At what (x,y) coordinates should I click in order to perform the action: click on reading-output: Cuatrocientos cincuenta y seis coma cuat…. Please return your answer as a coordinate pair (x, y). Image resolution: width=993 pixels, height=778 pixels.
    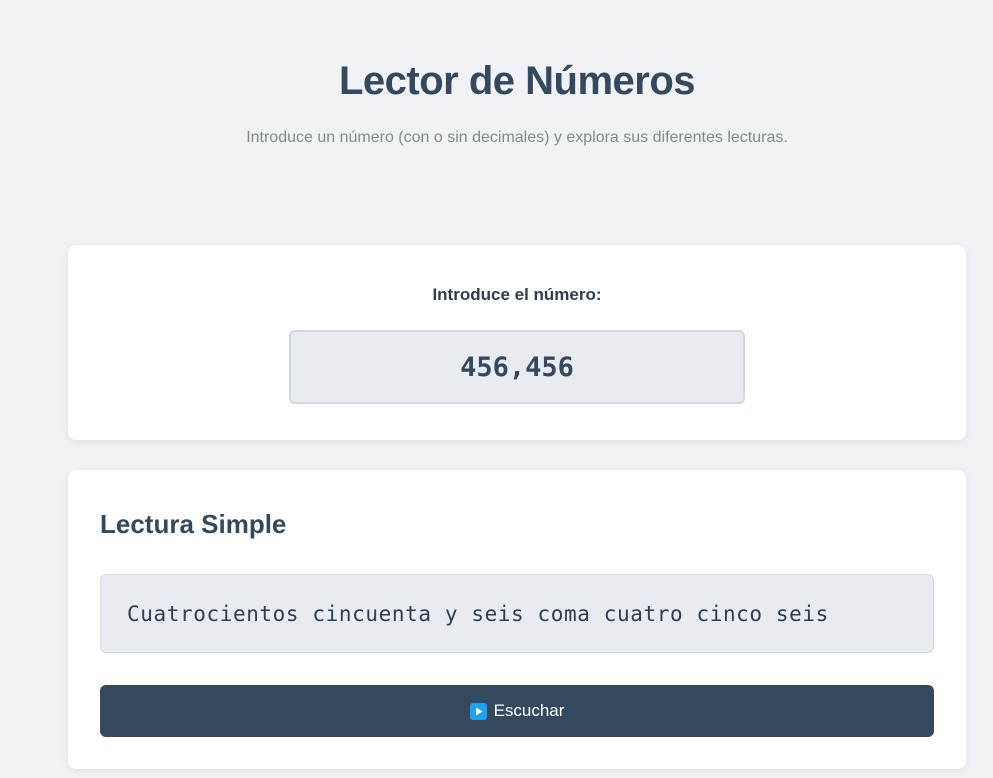
    Looking at the image, I should click on (517, 613).